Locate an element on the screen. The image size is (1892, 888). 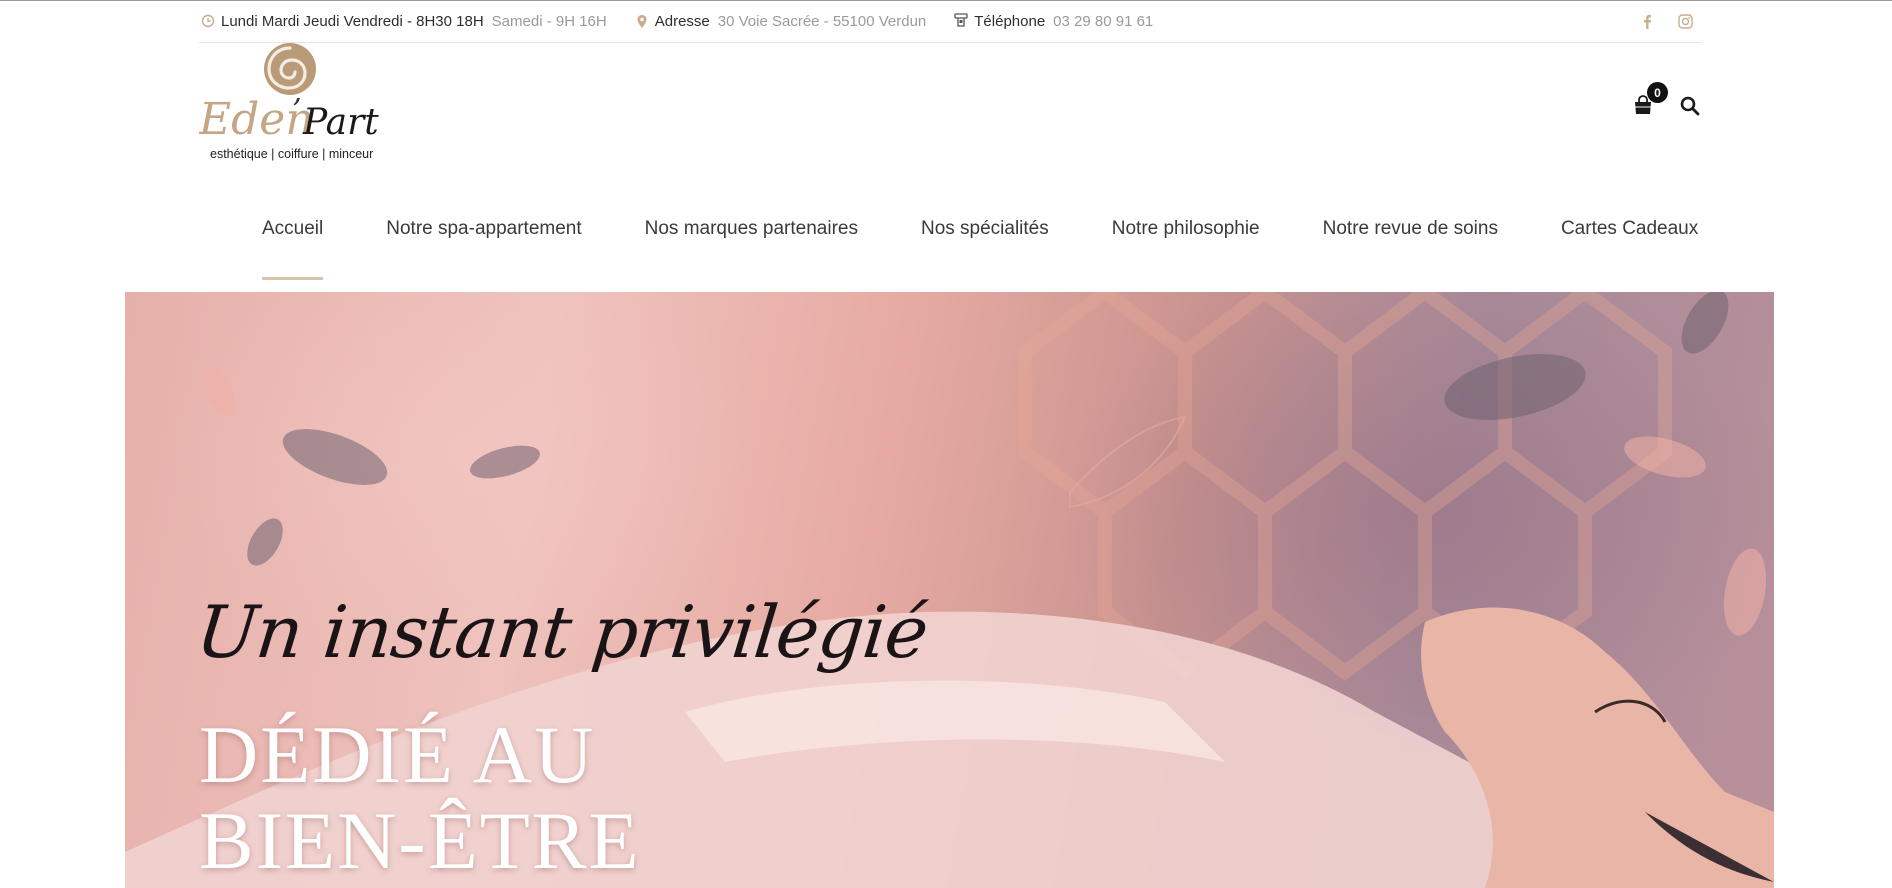
nav-item-revue-de-soins: Notre revue de soins is located at coordinates (1410, 244).